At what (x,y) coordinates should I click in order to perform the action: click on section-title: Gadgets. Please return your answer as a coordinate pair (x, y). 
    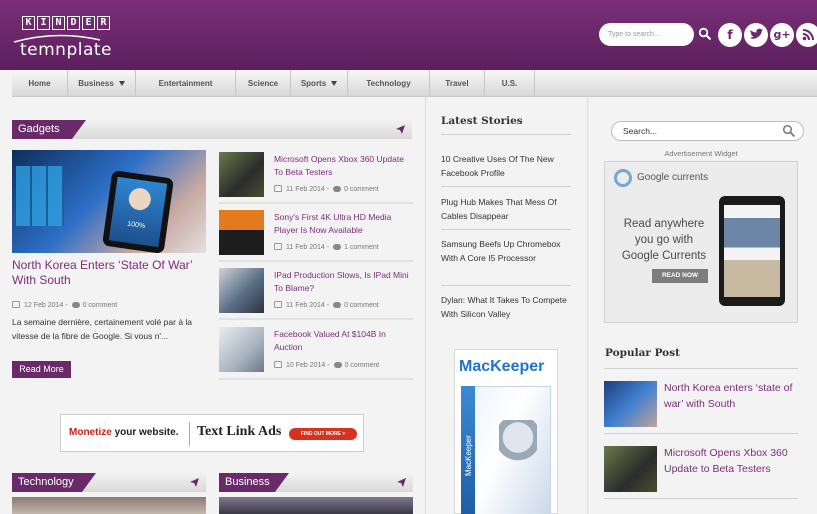
    Looking at the image, I should click on (49, 129).